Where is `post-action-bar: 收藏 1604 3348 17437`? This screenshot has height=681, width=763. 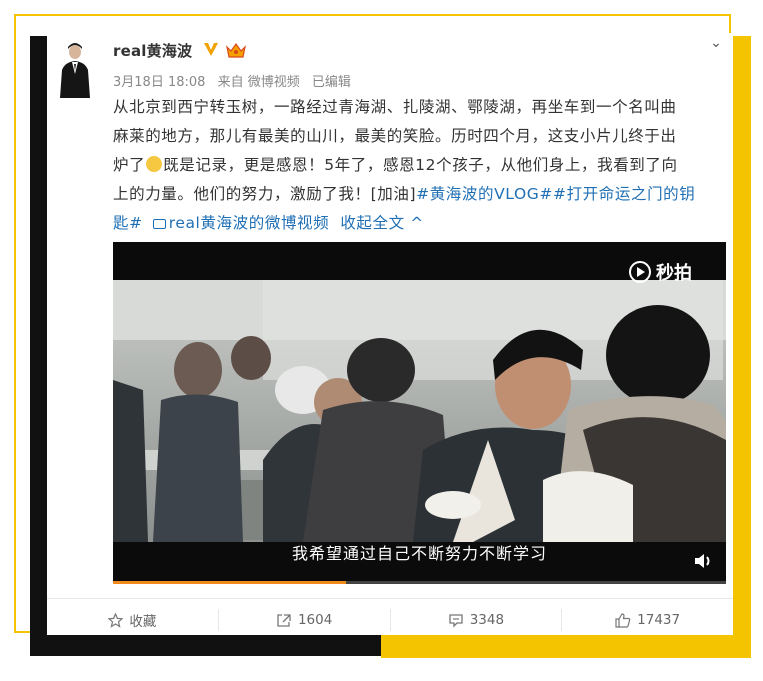
post-action-bar: 收藏 1604 3348 17437 is located at coordinates (390, 619).